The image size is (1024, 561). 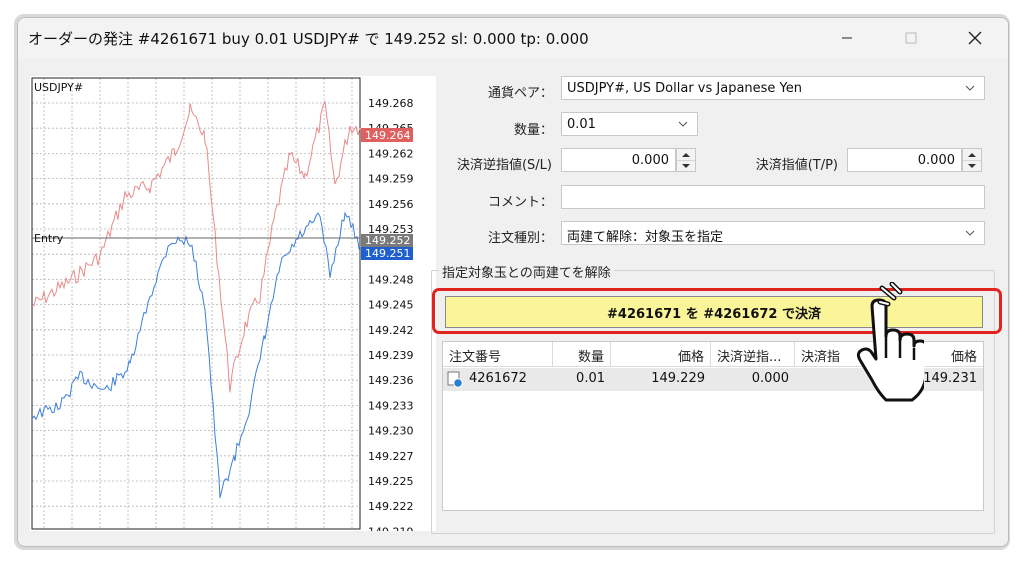 I want to click on price-tick-label: 149.242, so click(x=391, y=330).